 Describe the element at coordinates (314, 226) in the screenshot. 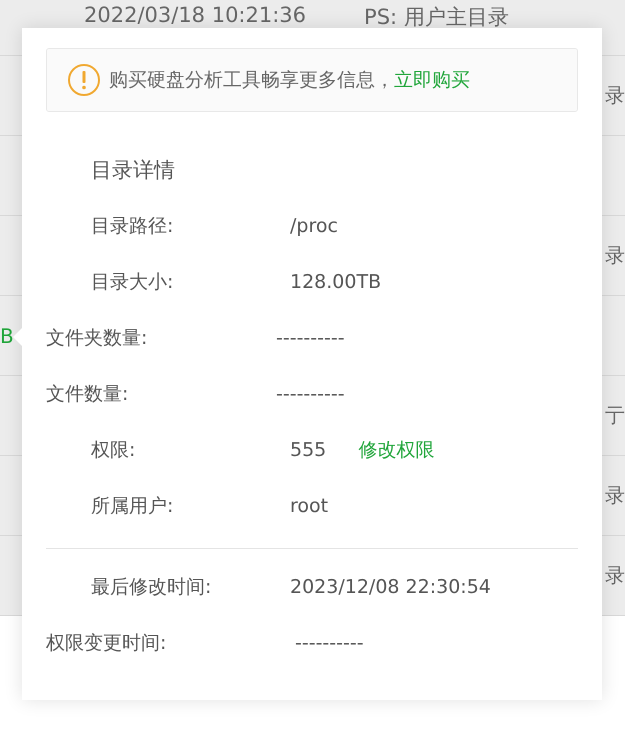

I see `field-value: /proc` at that location.